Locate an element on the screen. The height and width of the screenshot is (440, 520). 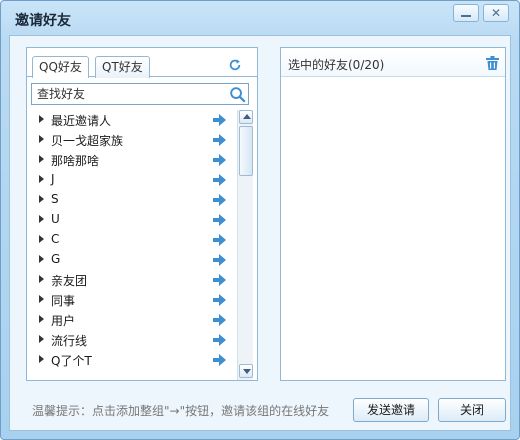
close-button: 关闭 is located at coordinates (472, 410).